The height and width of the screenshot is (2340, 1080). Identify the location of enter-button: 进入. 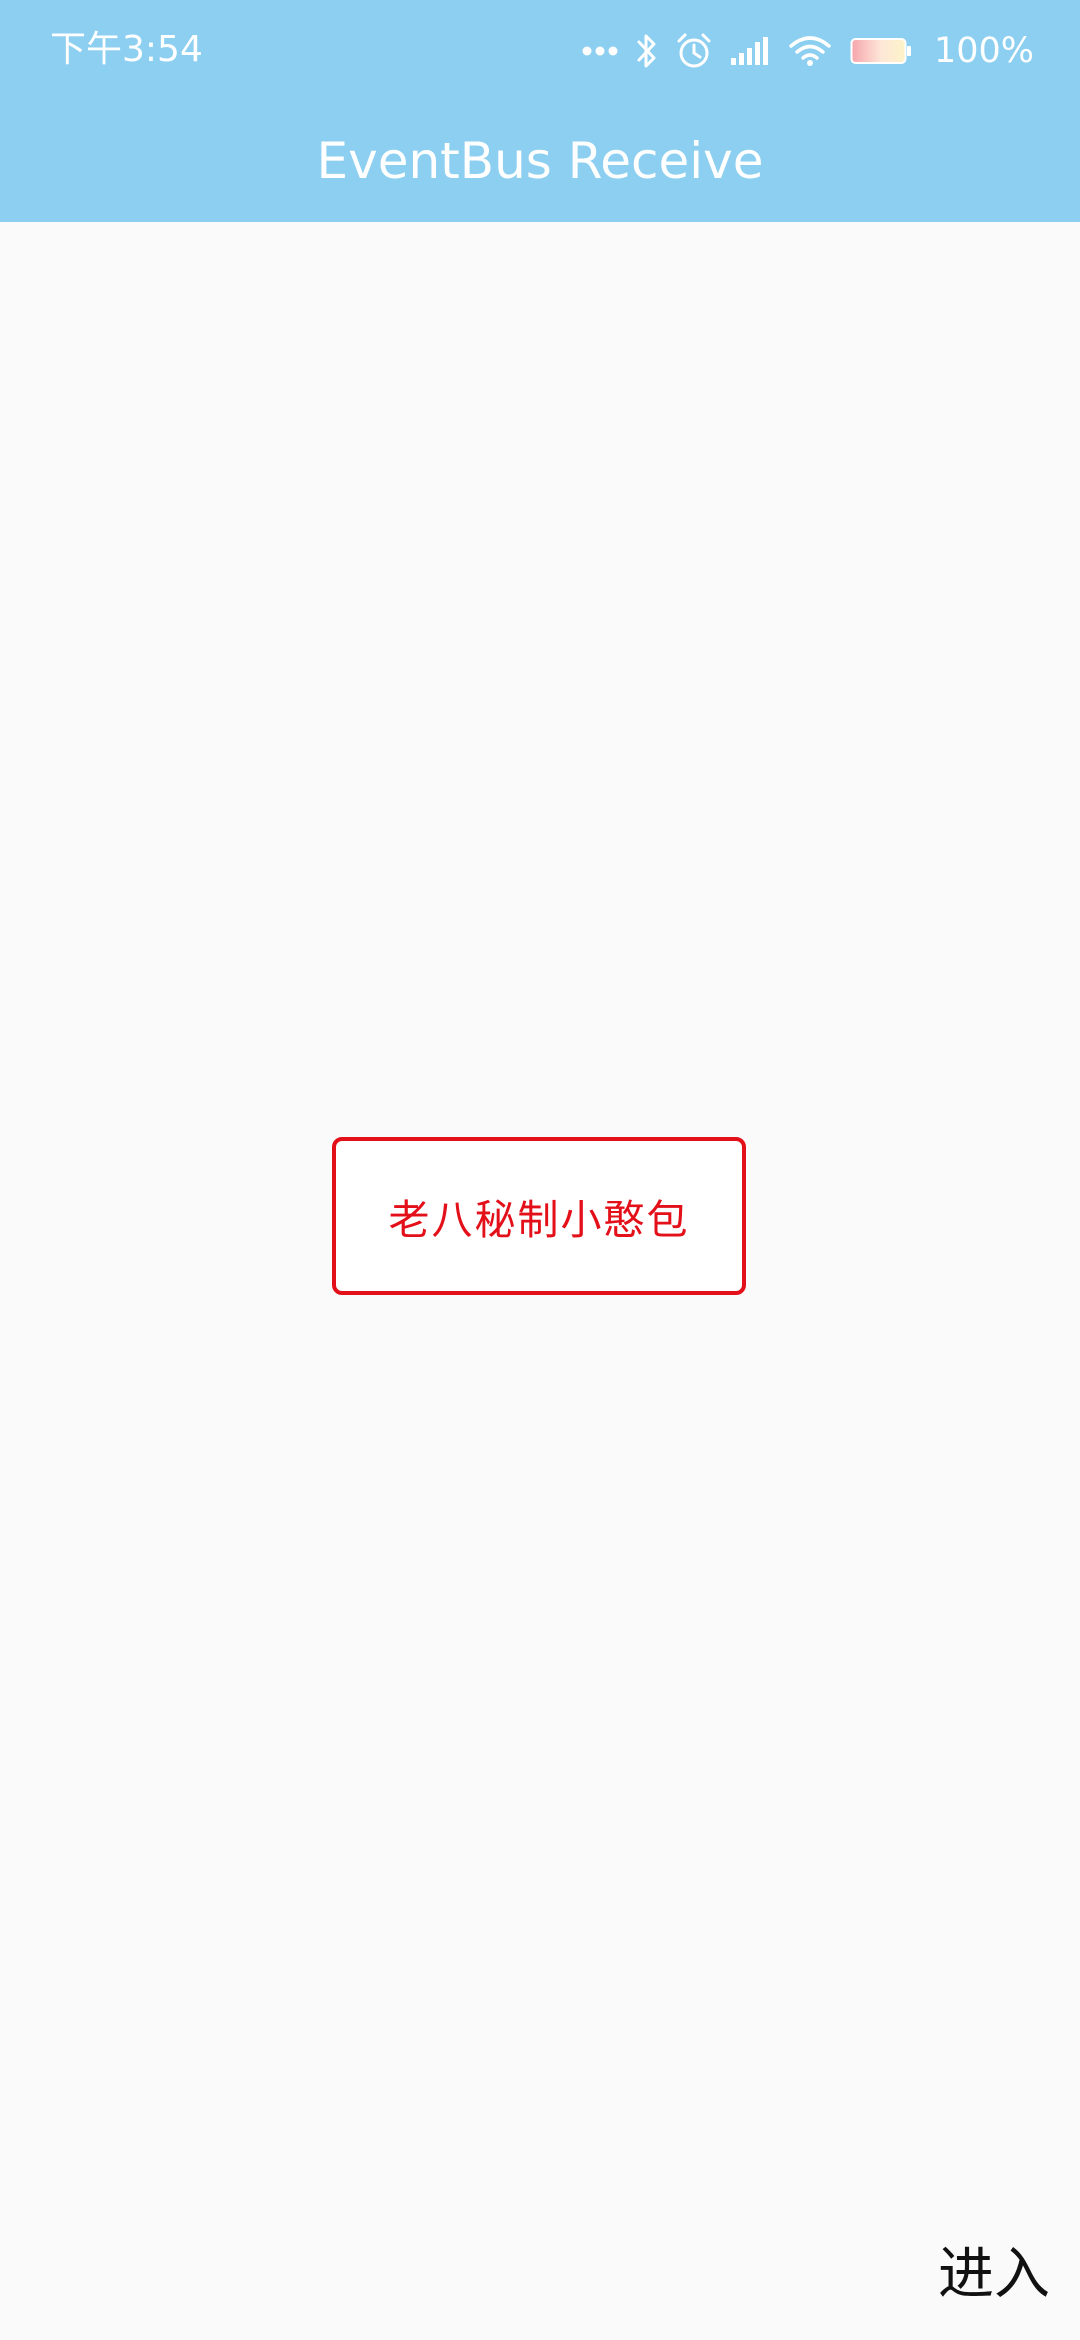
(994, 2275).